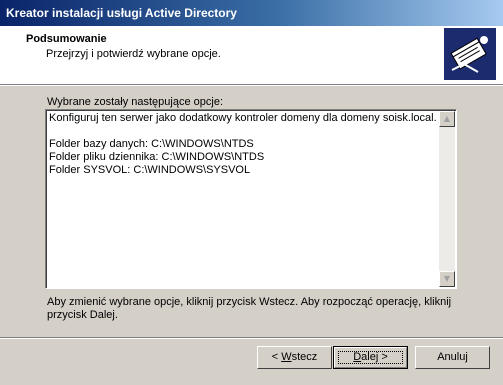 The height and width of the screenshot is (385, 503). I want to click on active-directory-book-icon, so click(470, 54).